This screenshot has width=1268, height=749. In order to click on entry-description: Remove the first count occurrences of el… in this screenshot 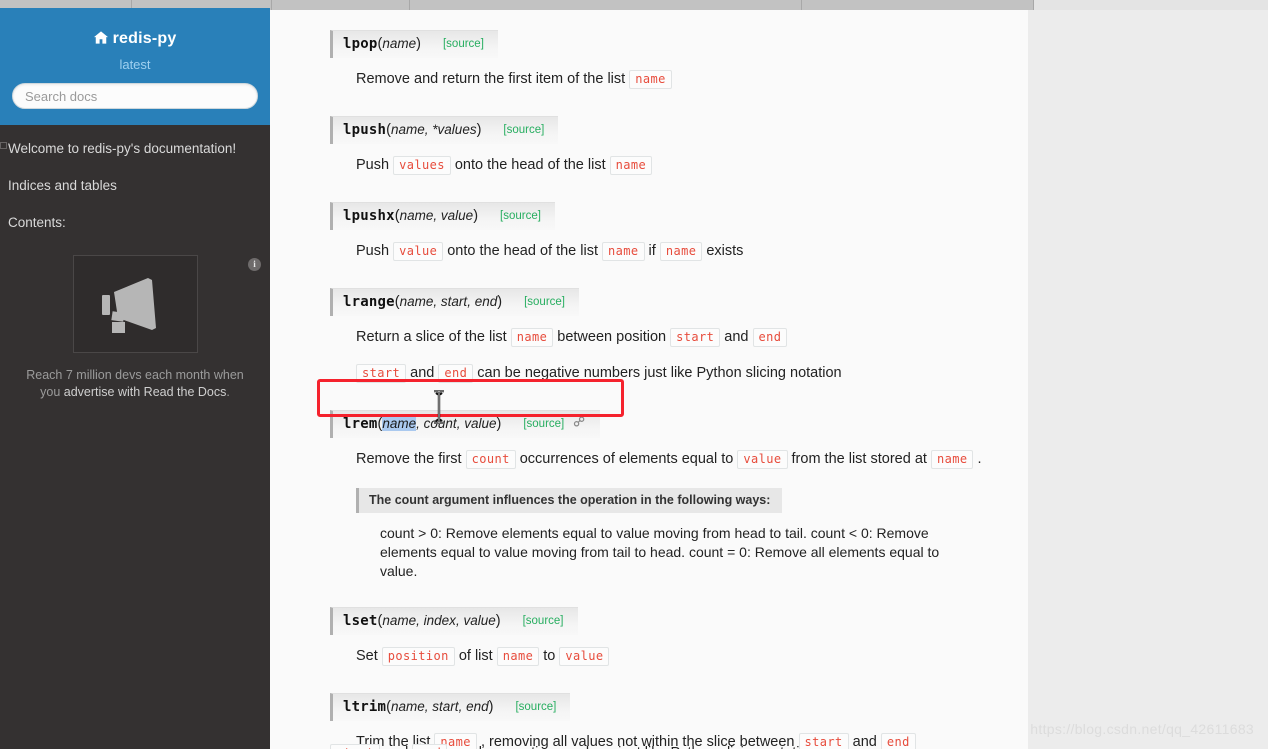, I will do `click(669, 459)`.